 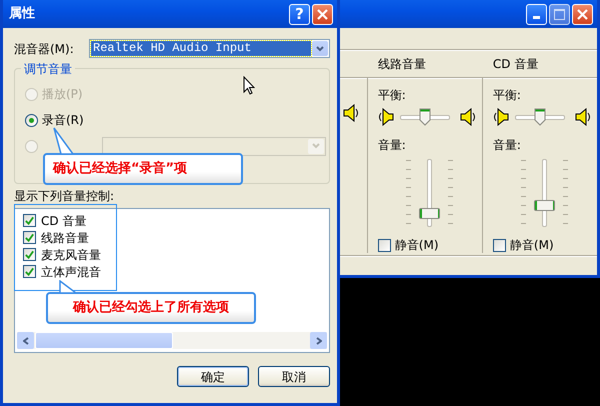 I want to click on radio-label: 录音(R), so click(x=63, y=120).